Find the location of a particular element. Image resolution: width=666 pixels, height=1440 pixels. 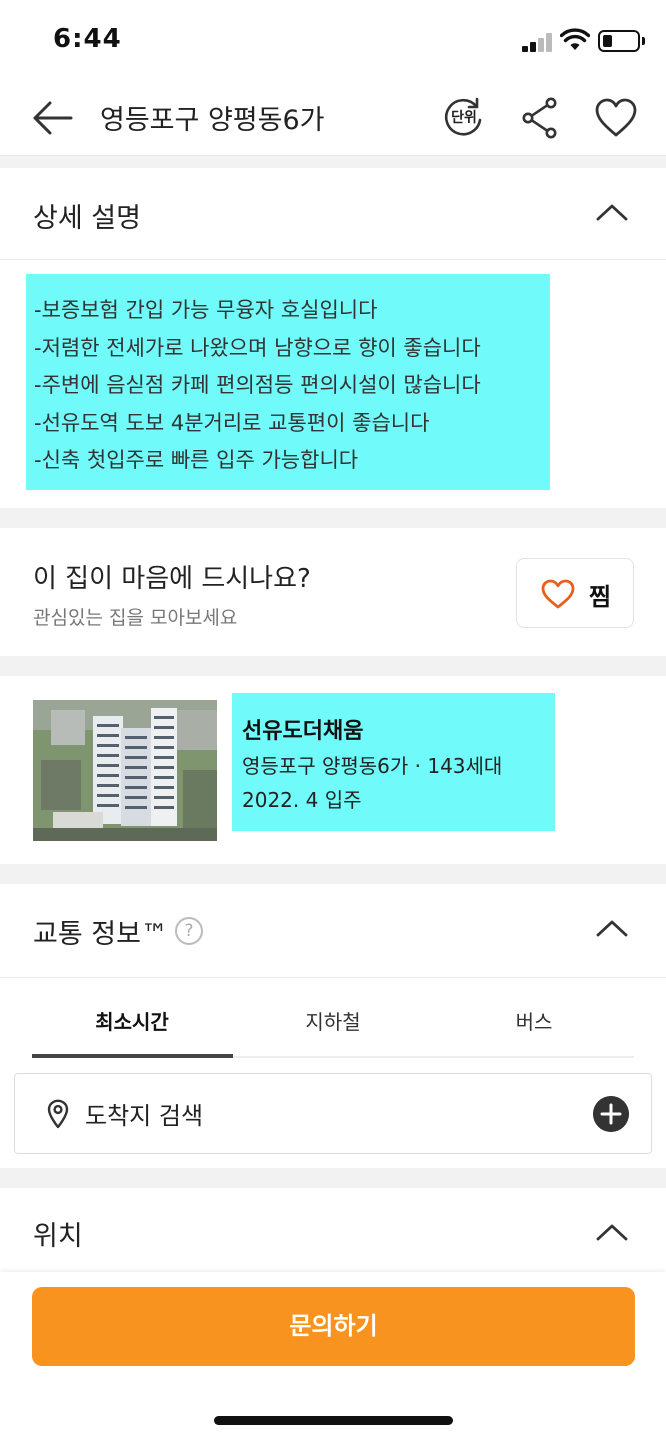

complex-info: 선유도더채움 영등포구 양평동6가 · 143세대 2022. 4 입주 is located at coordinates (393, 762).